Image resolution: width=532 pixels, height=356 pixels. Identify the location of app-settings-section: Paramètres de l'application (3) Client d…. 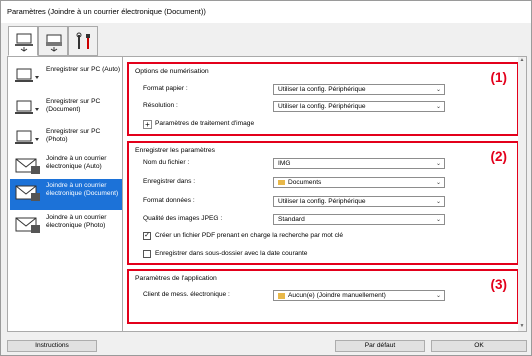
(323, 296).